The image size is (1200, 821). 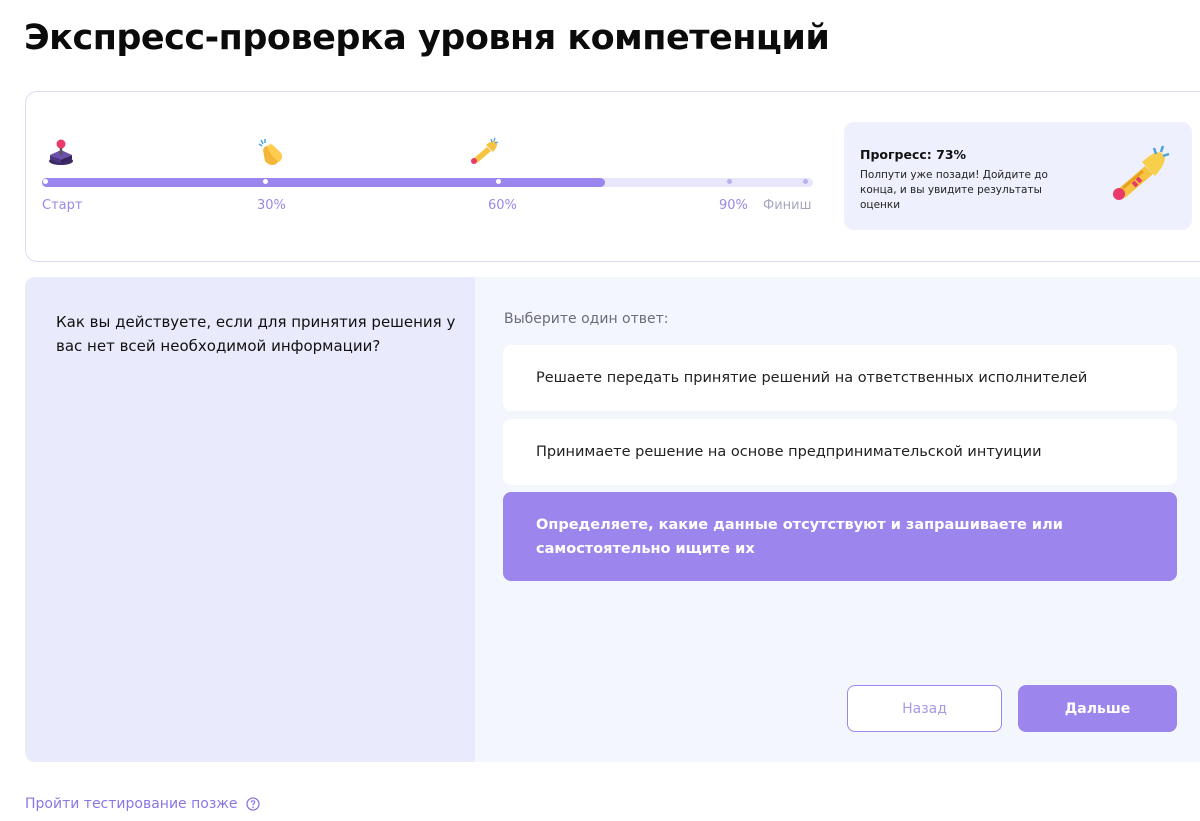 I want to click on milestone-label-90: 90%, so click(x=733, y=205).